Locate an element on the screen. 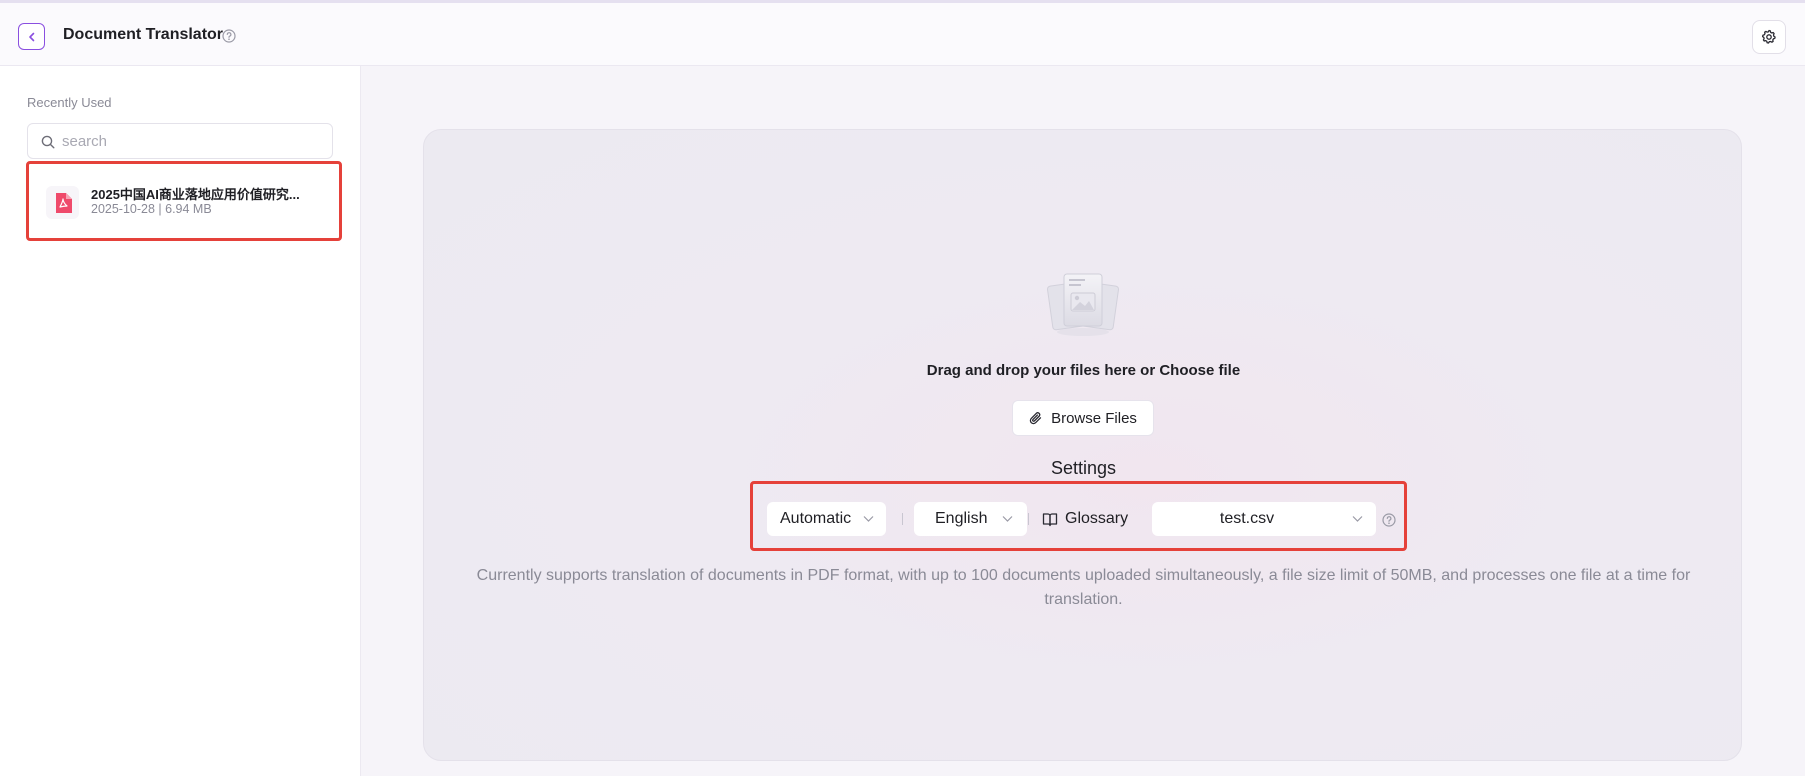  book-icon is located at coordinates (1050, 519).